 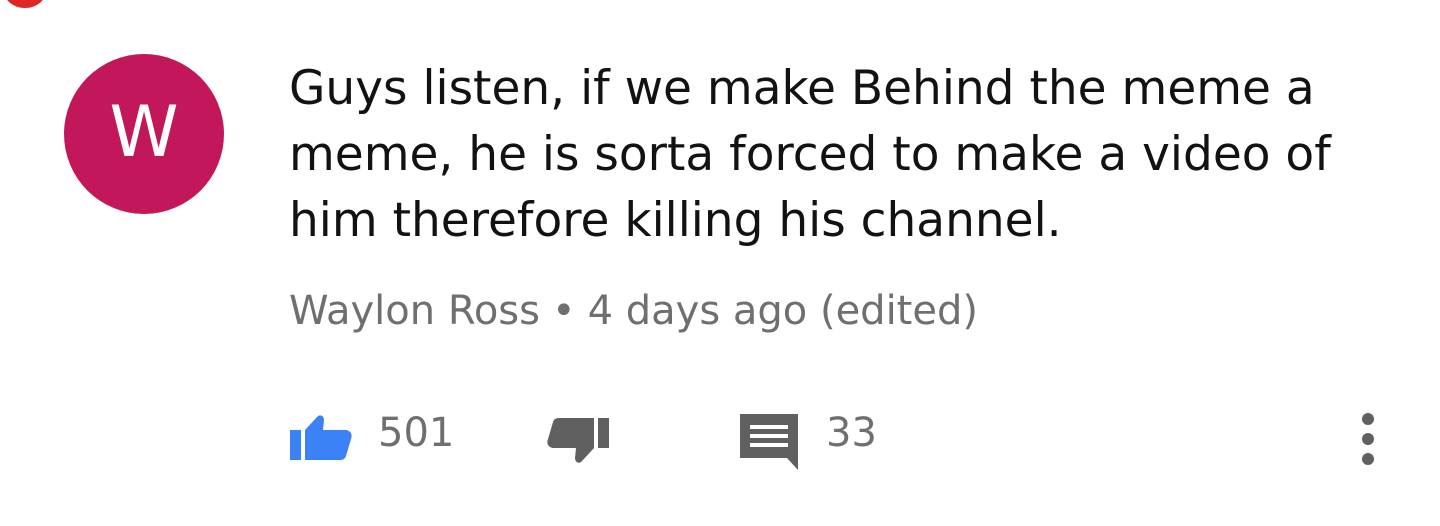 I want to click on comment-meta: Waylon Ross • 4 days ago (edited), so click(x=633, y=311).